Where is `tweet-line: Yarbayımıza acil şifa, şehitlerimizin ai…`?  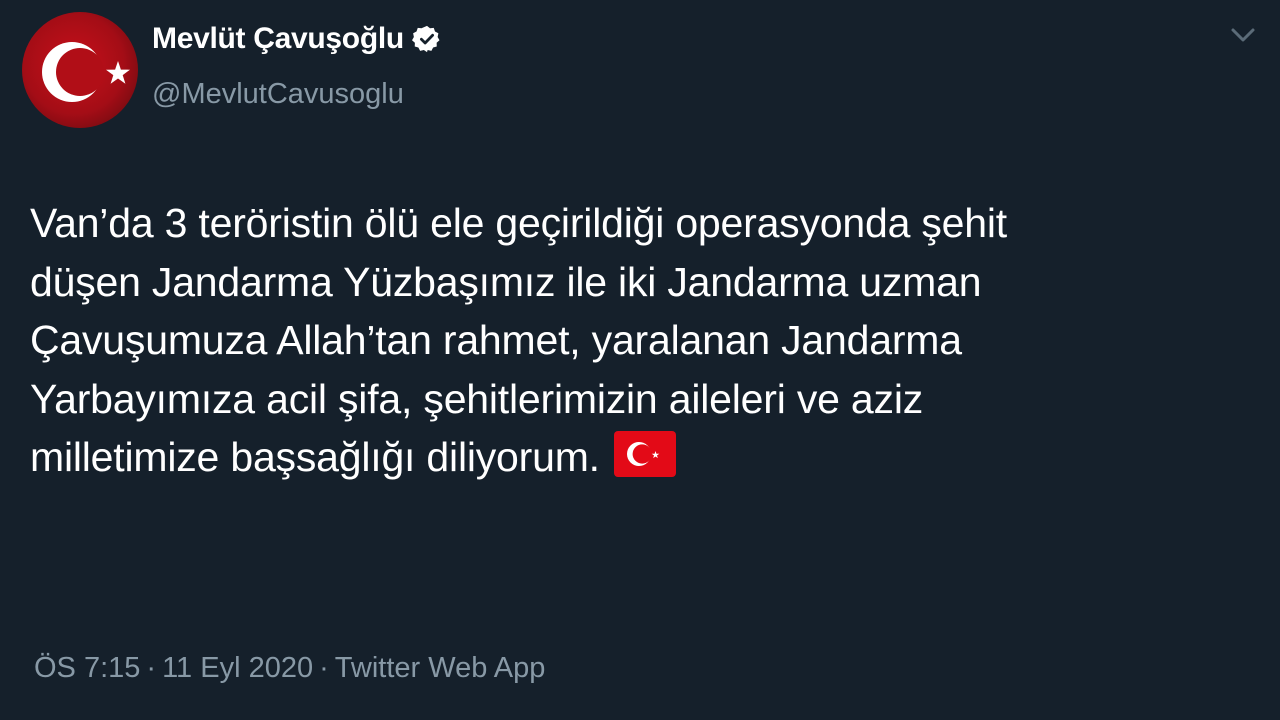
tweet-line: Yarbayımıza acil şifa, şehitlerimizin ai… is located at coordinates (477, 398).